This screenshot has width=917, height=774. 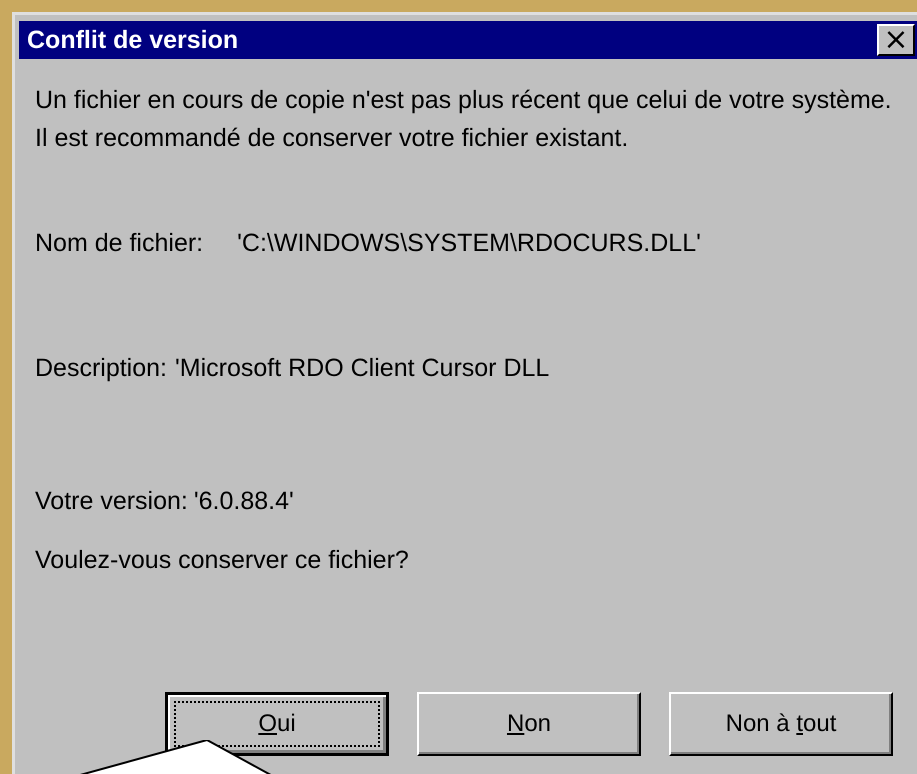 I want to click on question-text: Voulez-vous conserver ce fichier?, so click(x=222, y=560).